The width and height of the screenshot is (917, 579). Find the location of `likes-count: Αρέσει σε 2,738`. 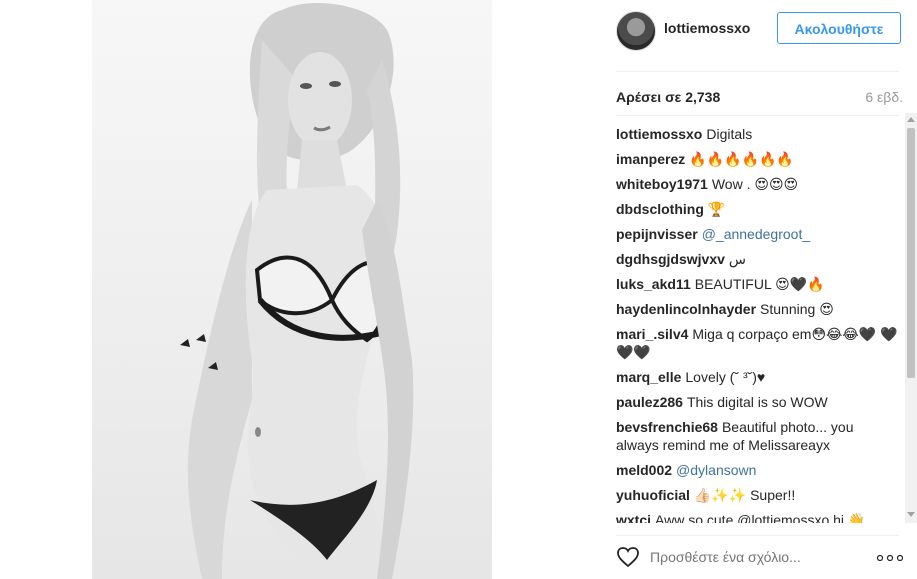

likes-count: Αρέσει σε 2,738 is located at coordinates (668, 97).